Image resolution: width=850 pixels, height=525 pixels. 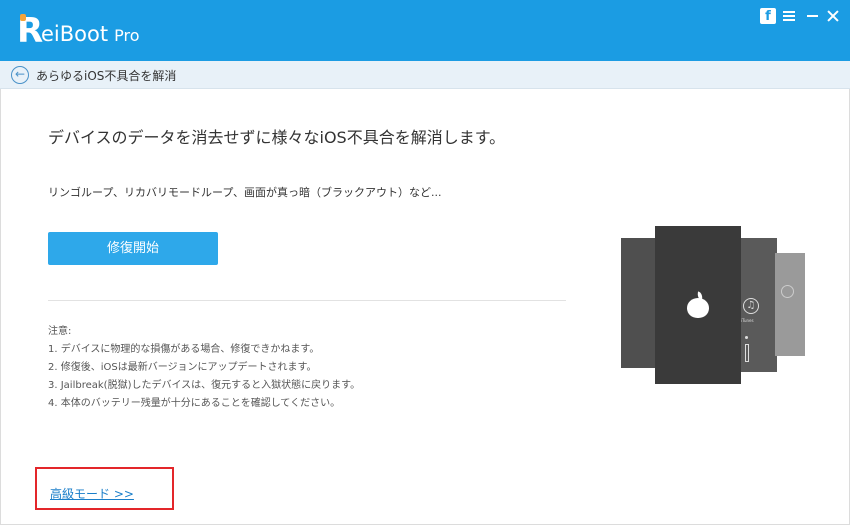 I want to click on minimize-icon, so click(x=813, y=16).